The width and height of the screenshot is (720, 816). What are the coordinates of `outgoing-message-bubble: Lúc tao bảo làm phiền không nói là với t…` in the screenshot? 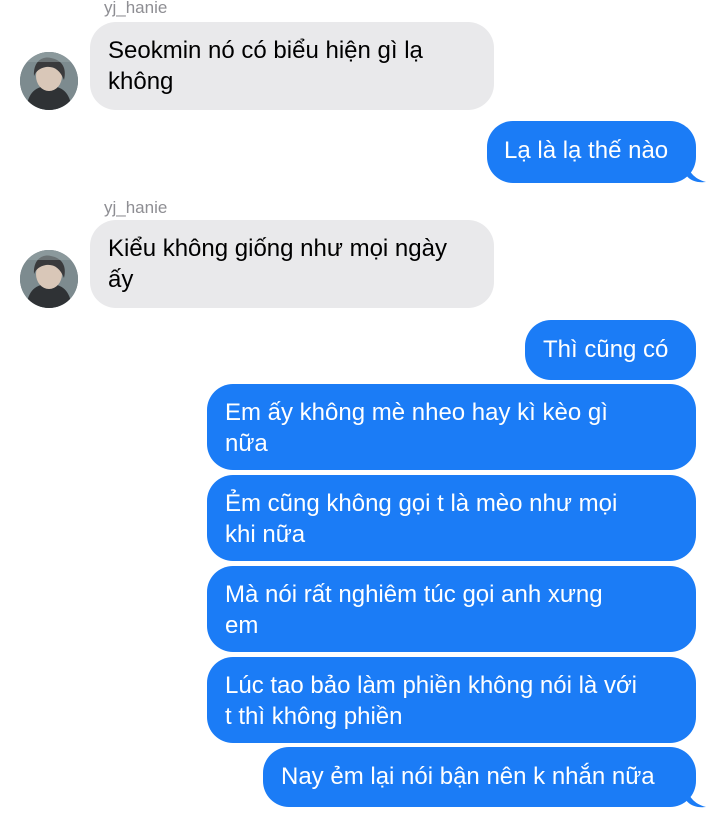 It's located at (451, 700).